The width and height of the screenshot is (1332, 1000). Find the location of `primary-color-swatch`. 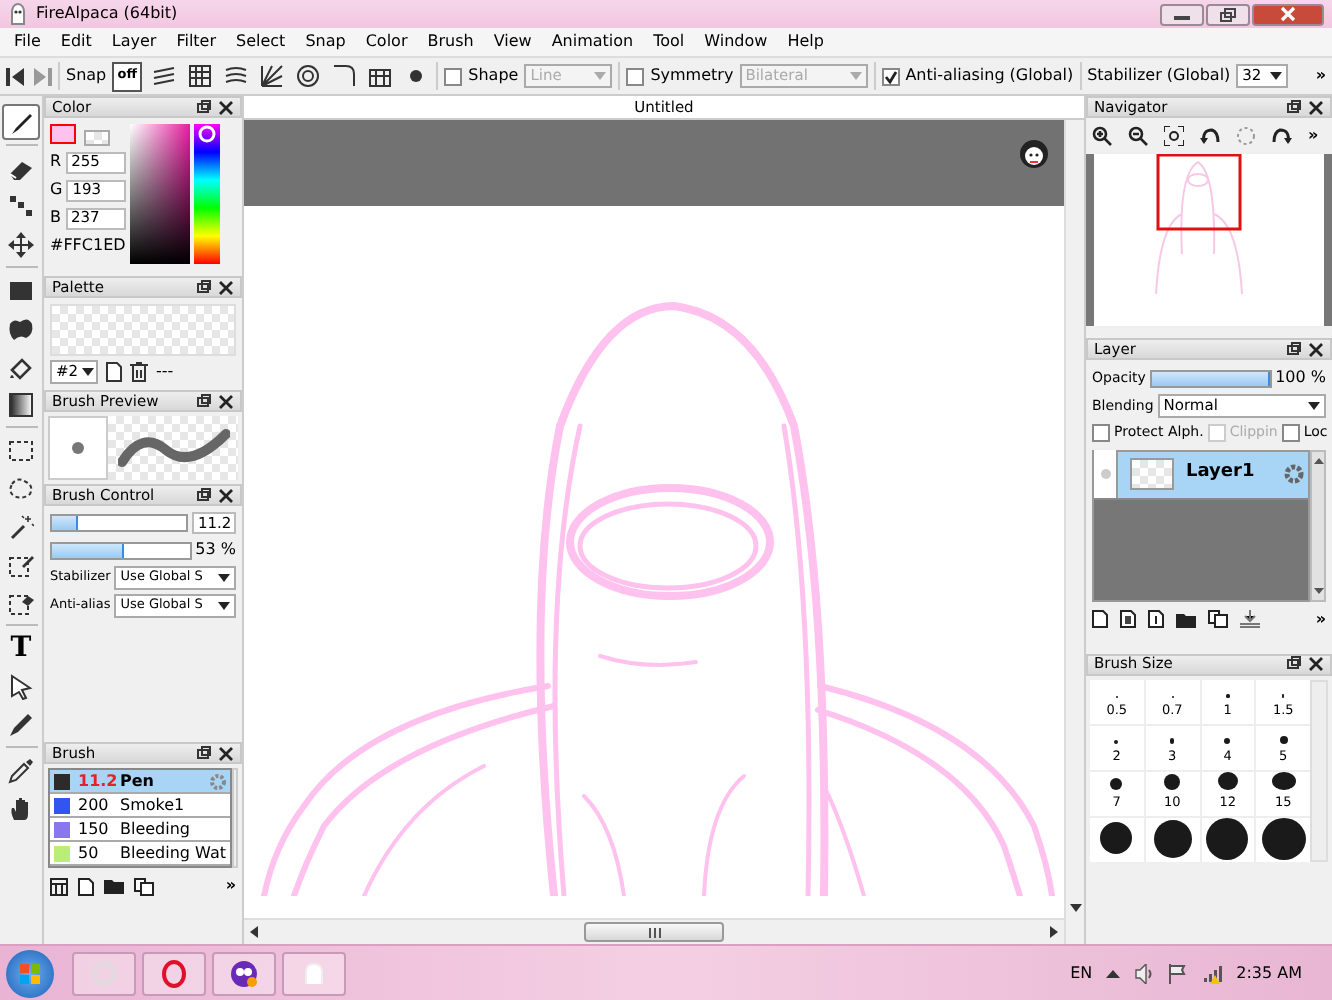

primary-color-swatch is located at coordinates (63, 134).